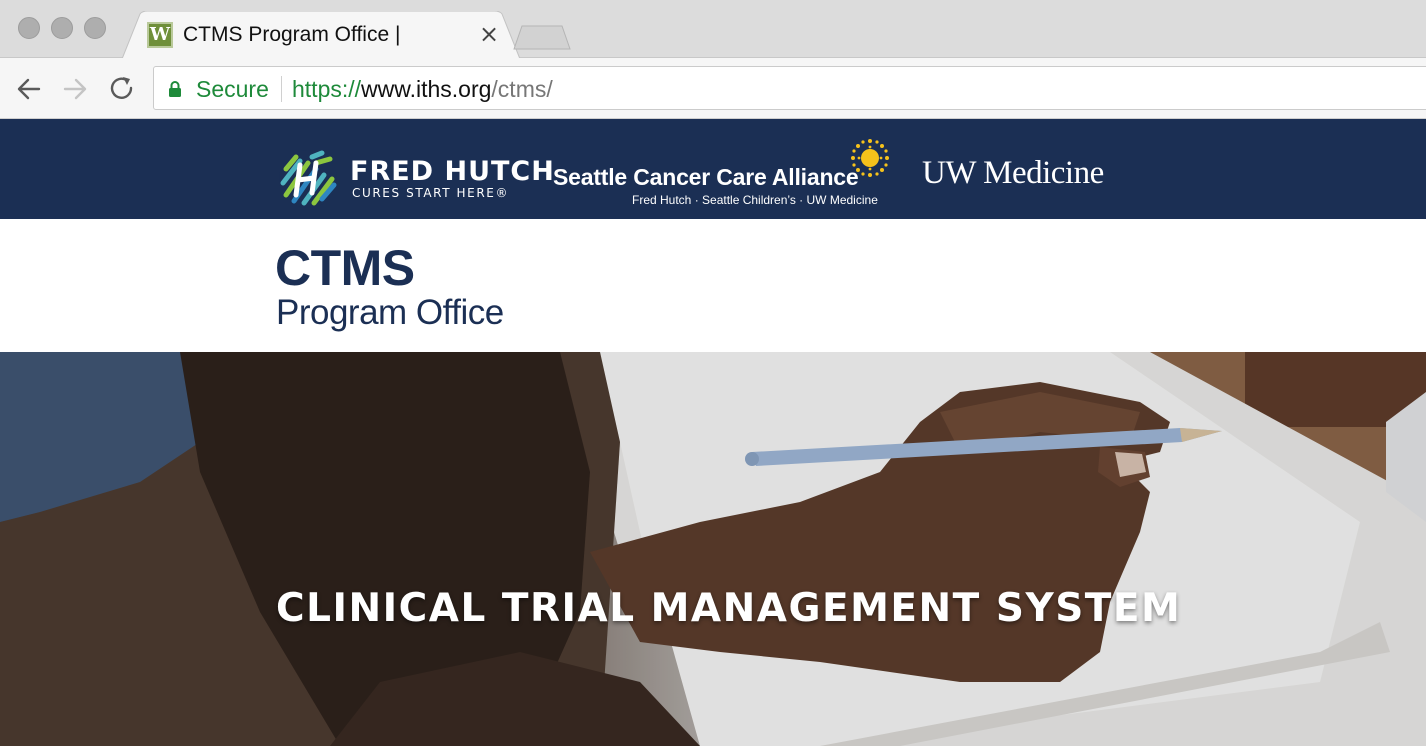 The width and height of the screenshot is (1426, 746). What do you see at coordinates (29, 89) in the screenshot?
I see `back-arrow-icon` at bounding box center [29, 89].